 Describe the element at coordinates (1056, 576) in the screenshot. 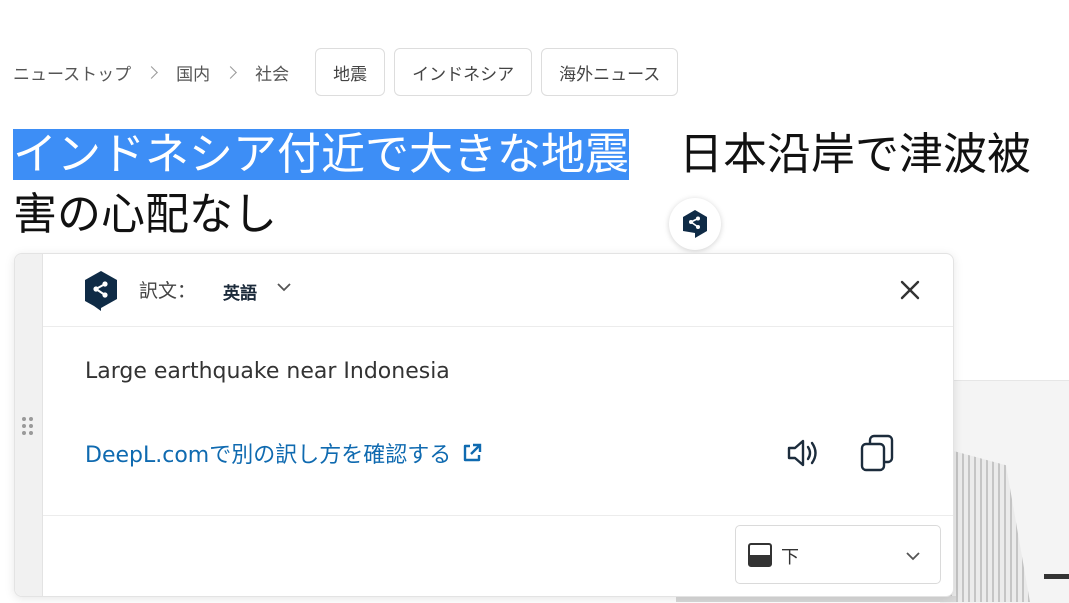

I see `article-image-detail` at that location.